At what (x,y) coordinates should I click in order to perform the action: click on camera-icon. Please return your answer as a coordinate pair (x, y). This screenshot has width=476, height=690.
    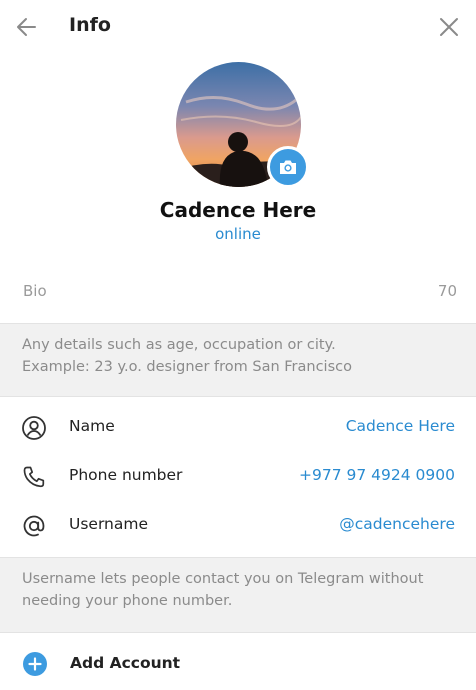
    Looking at the image, I should click on (288, 167).